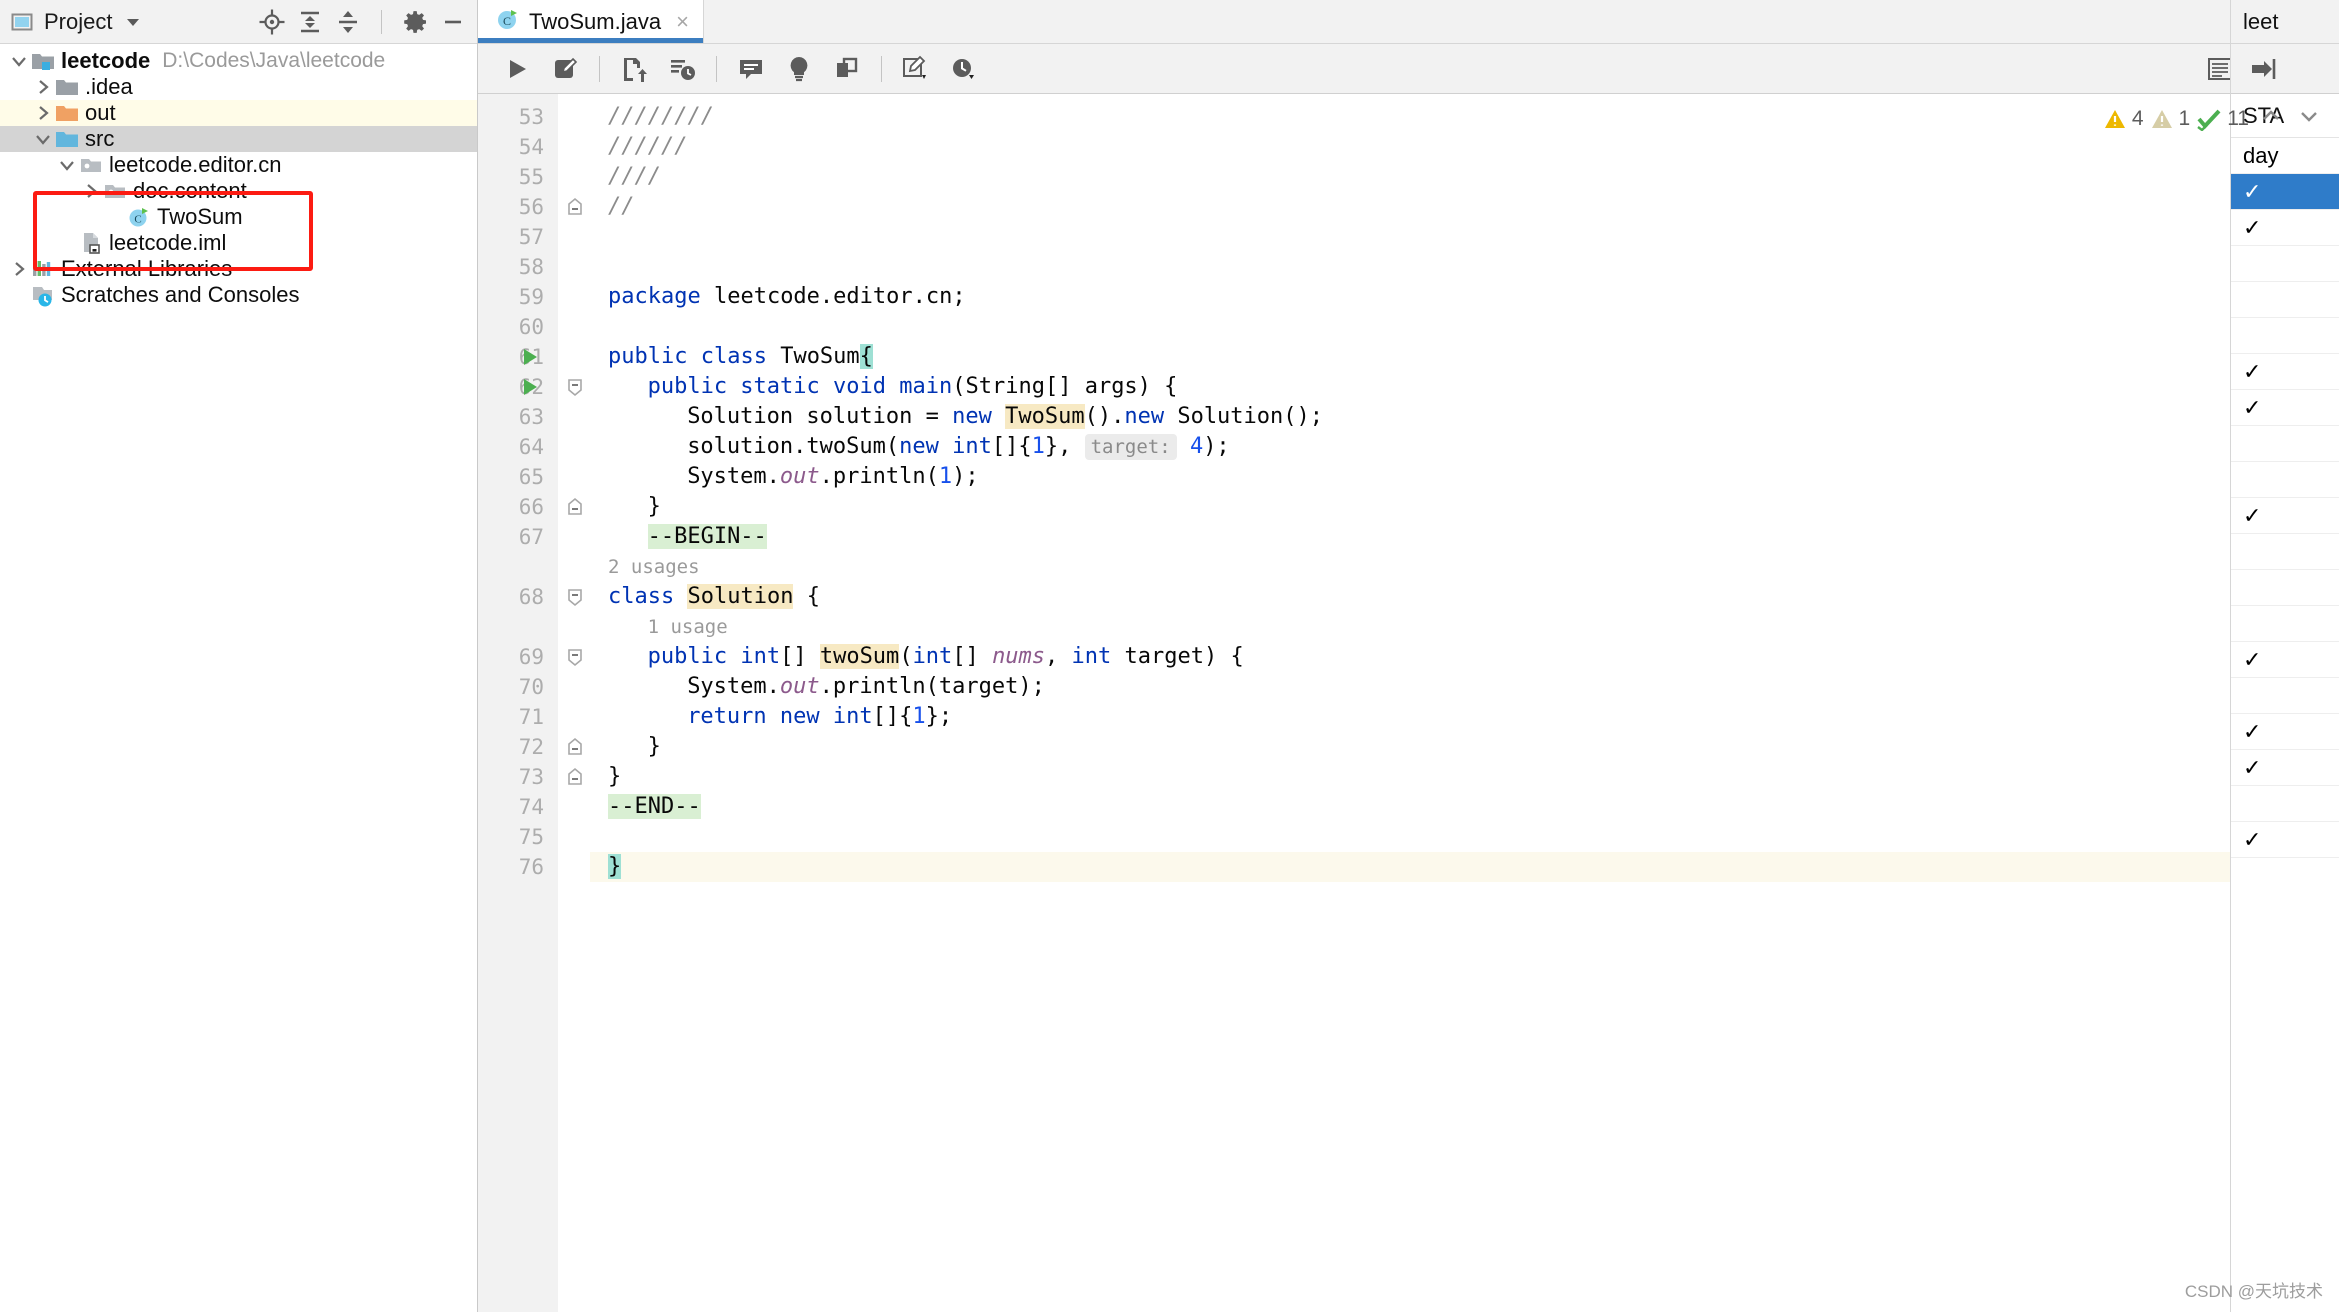 The height and width of the screenshot is (1312, 2339). Describe the element at coordinates (964, 69) in the screenshot. I see `history-clock-icon` at that location.